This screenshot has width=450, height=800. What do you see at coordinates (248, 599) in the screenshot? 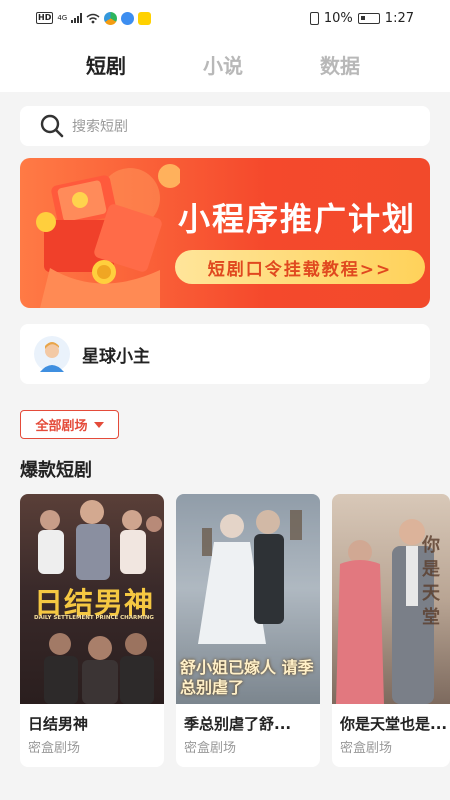
I see `drama-poster: 舒小姐已嫁人 请季总别虐了` at bounding box center [248, 599].